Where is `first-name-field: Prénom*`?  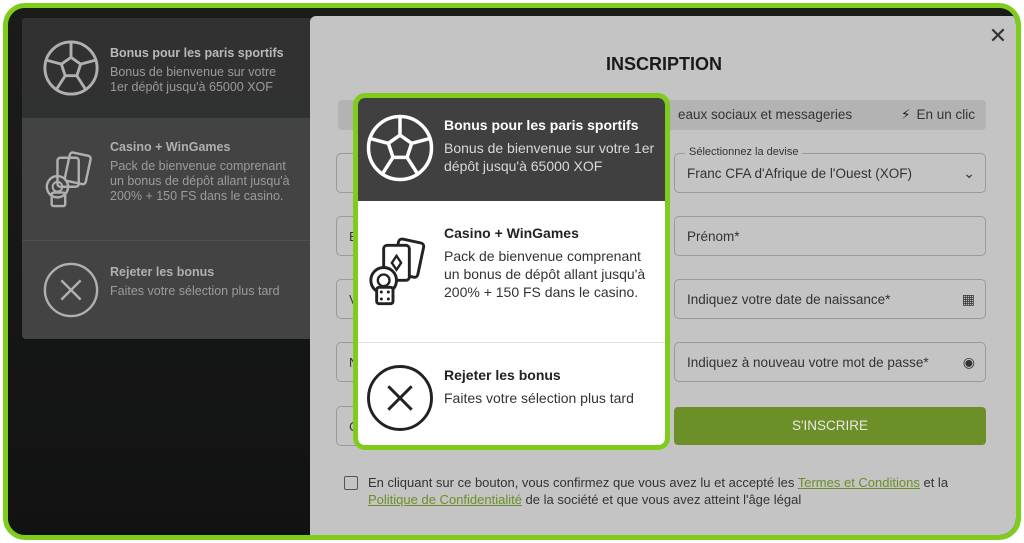
first-name-field: Prénom* is located at coordinates (830, 236).